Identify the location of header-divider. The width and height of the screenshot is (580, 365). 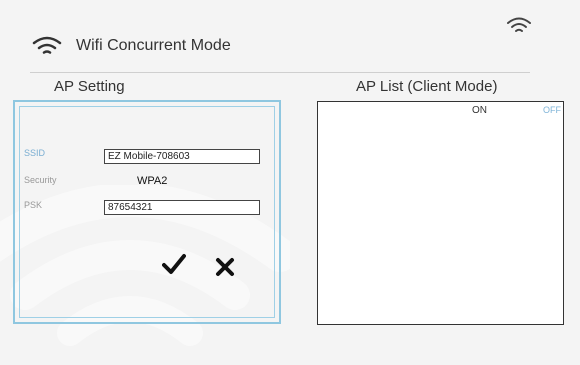
(280, 72).